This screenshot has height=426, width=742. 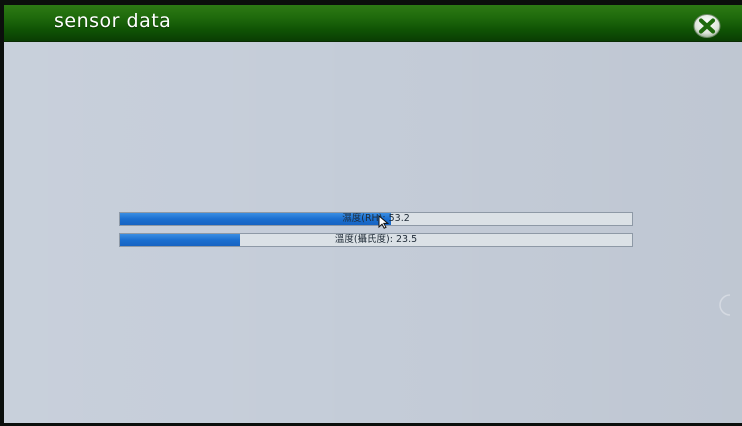 What do you see at coordinates (373, 23) in the screenshot?
I see `title-bar: sensor data` at bounding box center [373, 23].